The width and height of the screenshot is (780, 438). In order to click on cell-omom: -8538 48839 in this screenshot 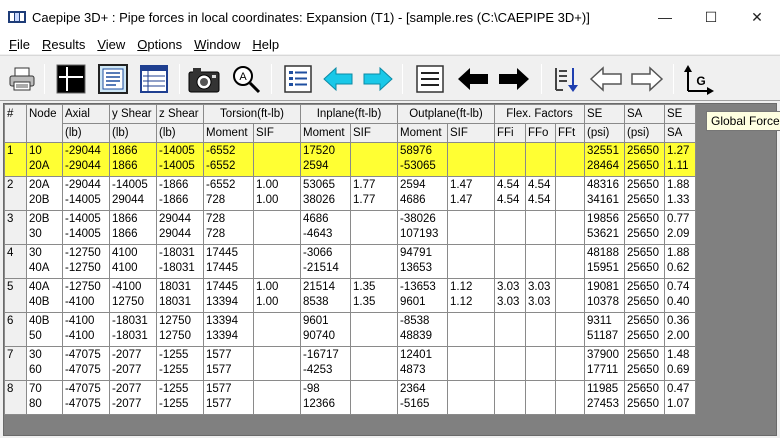, I will do `click(422, 329)`.